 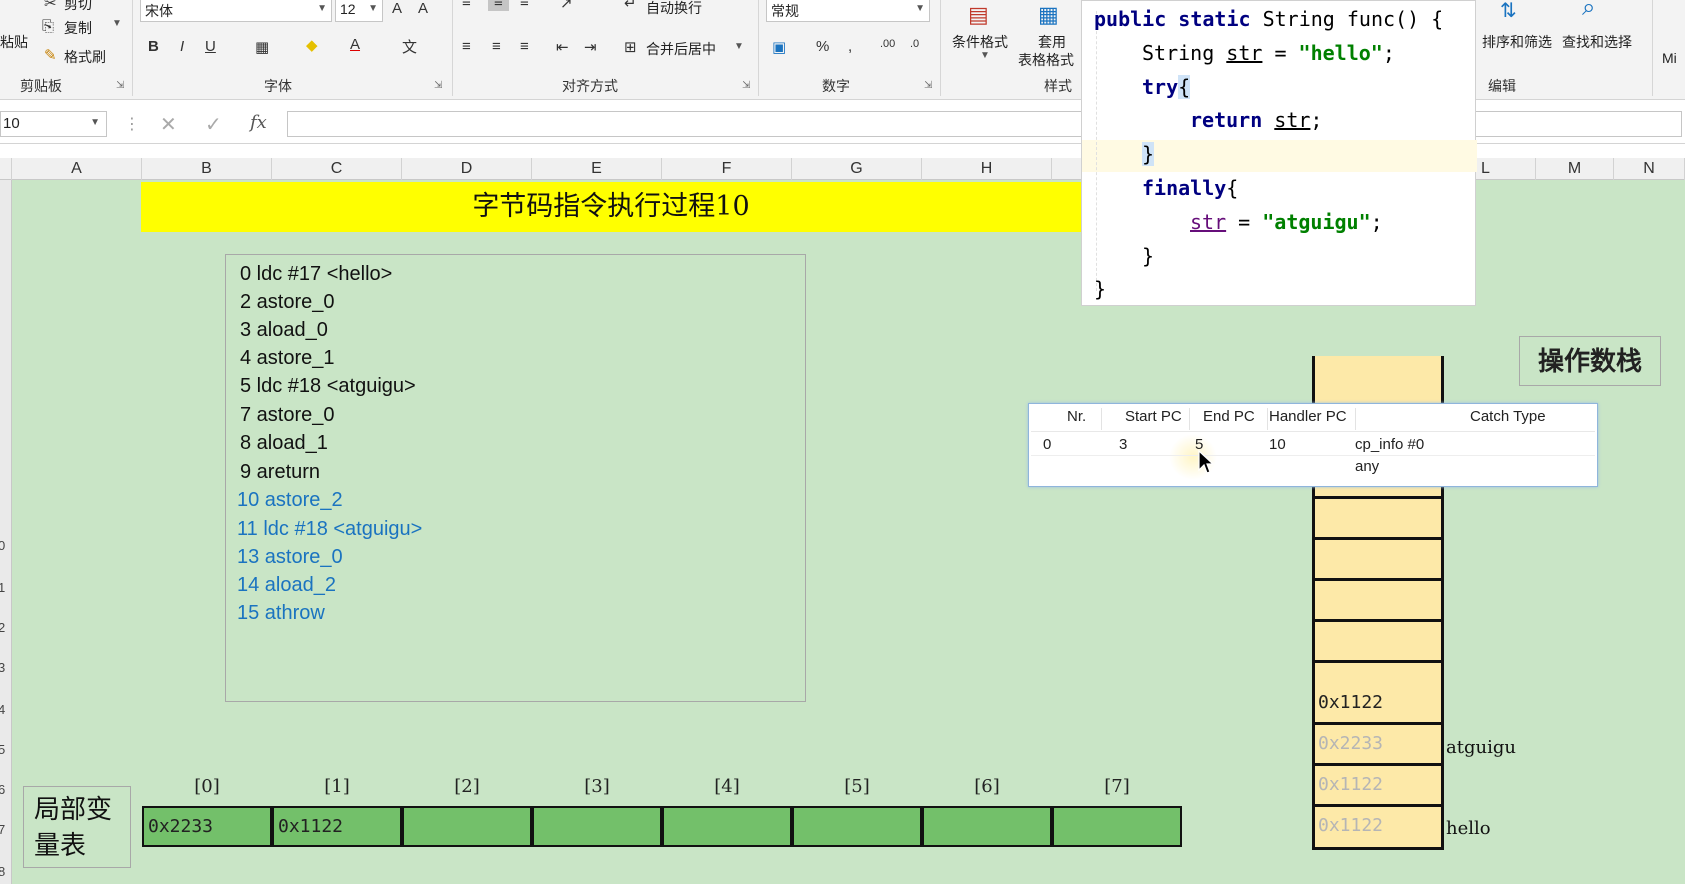 What do you see at coordinates (746, 85) in the screenshot?
I see `alignment-launcher-icon: ⇲` at bounding box center [746, 85].